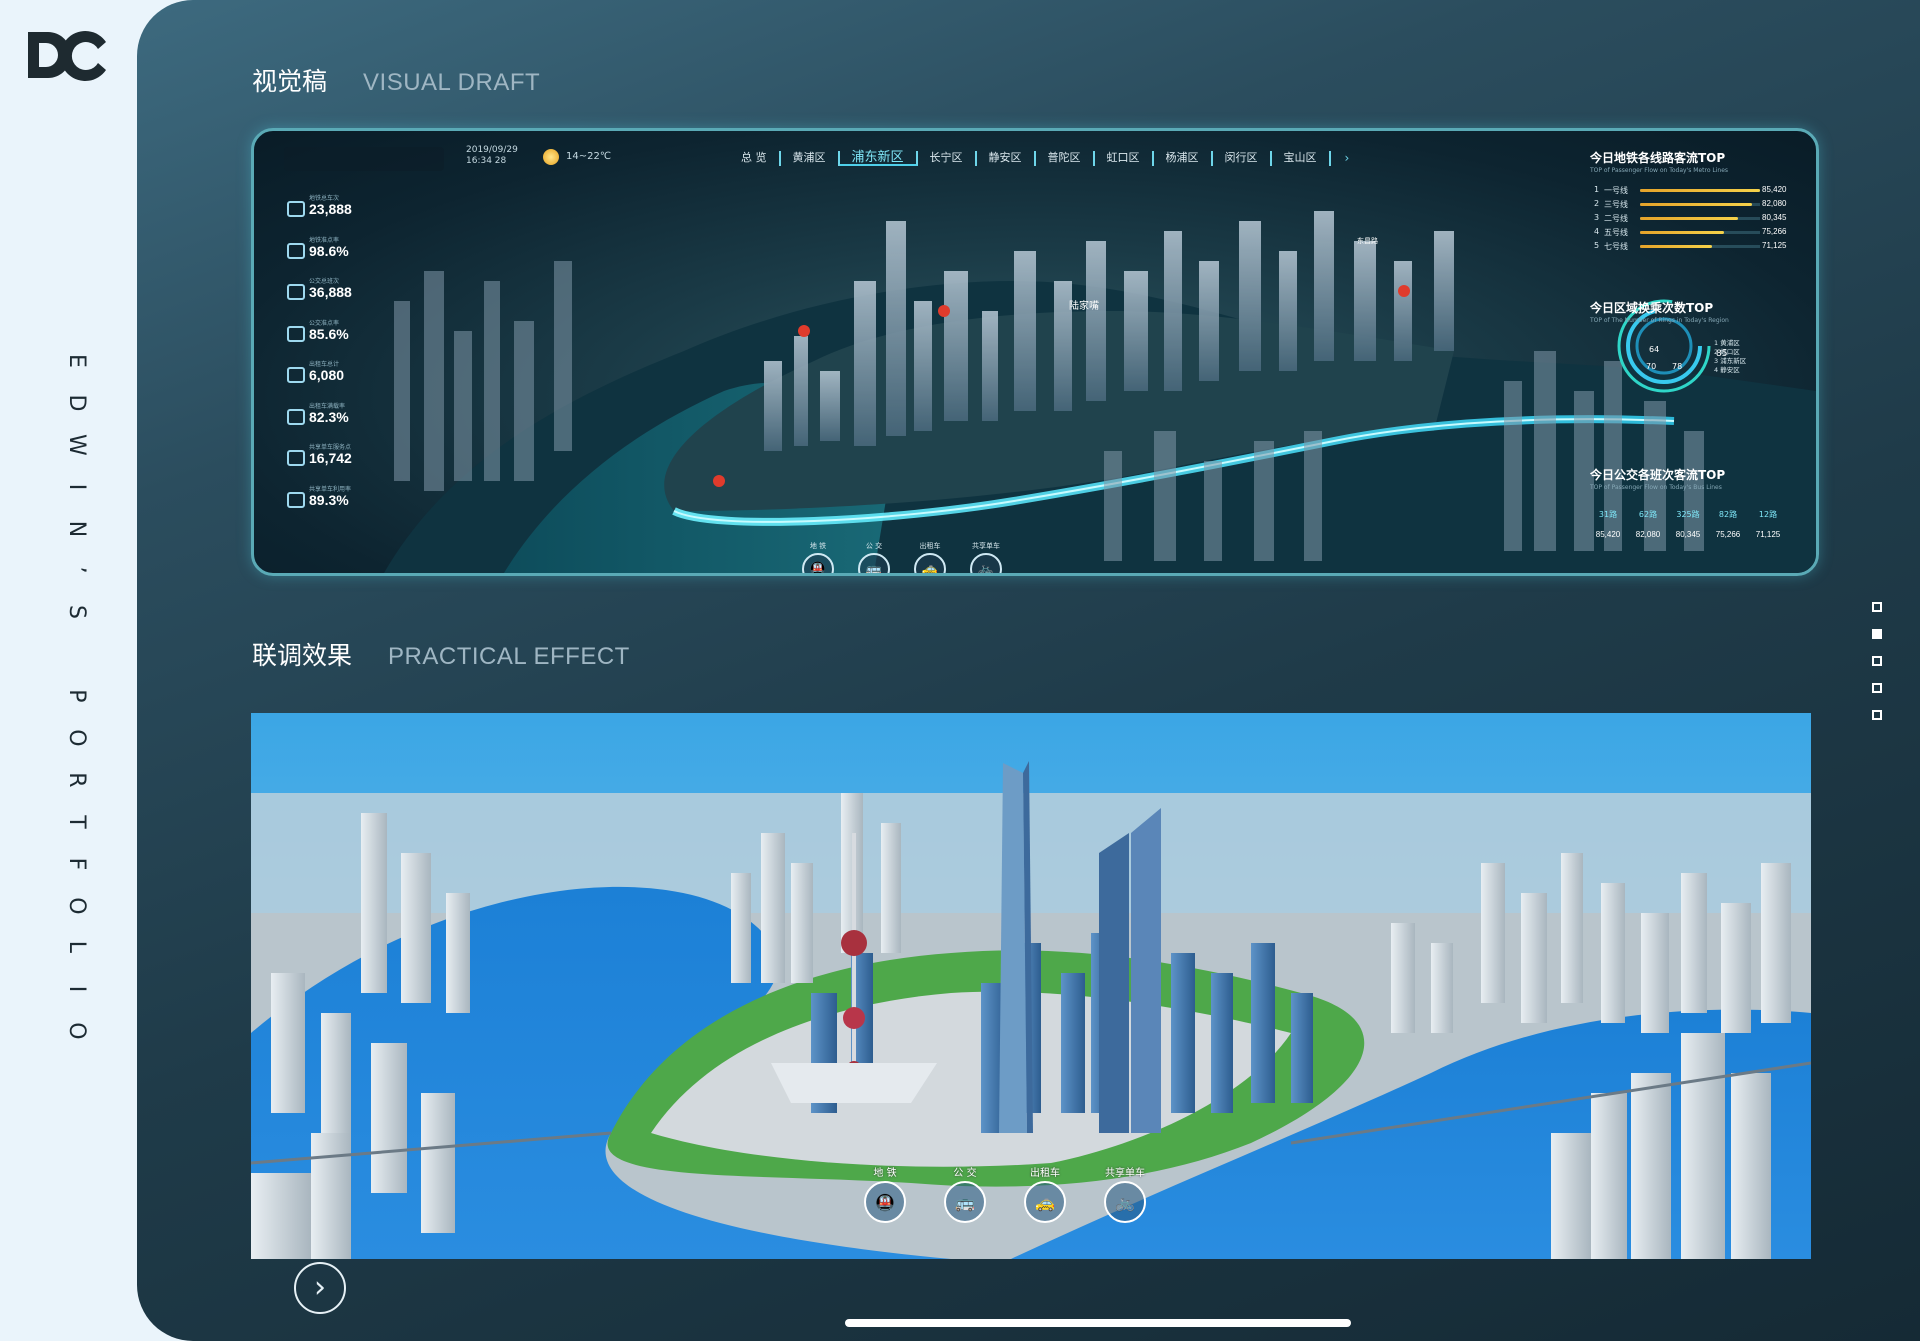 This screenshot has height=1341, width=1920. What do you see at coordinates (1730, 361) in the screenshot?
I see `region-list-item: 3 浦东新区` at bounding box center [1730, 361].